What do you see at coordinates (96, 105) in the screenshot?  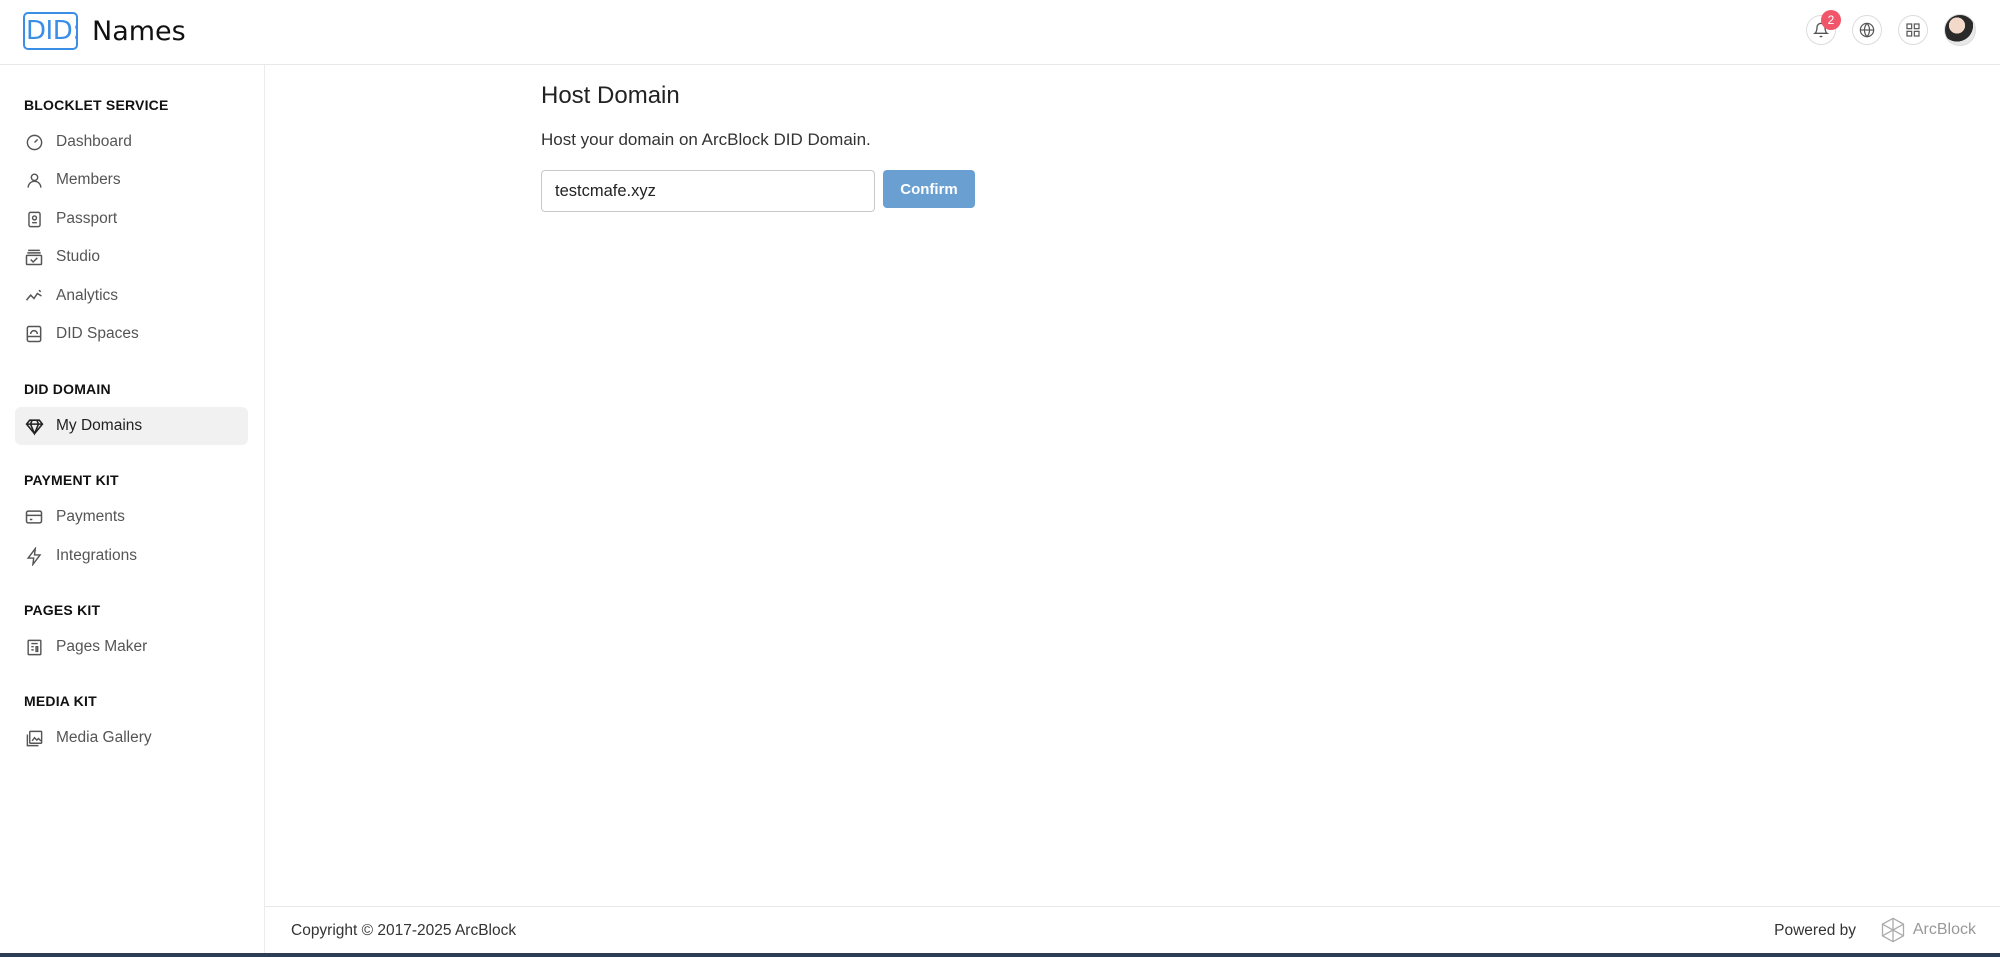 I see `section-title-blocklet-service: BLOCKLET SERVICE` at bounding box center [96, 105].